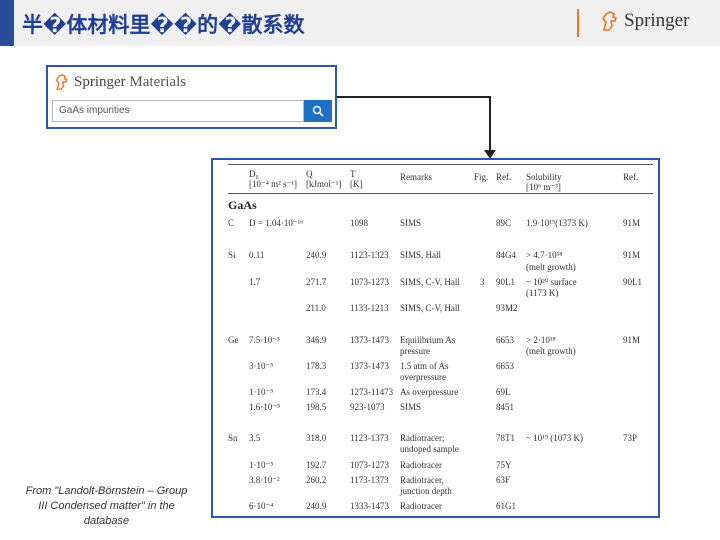 The width and height of the screenshot is (720, 540). I want to click on cell-ref: 89C, so click(504, 223).